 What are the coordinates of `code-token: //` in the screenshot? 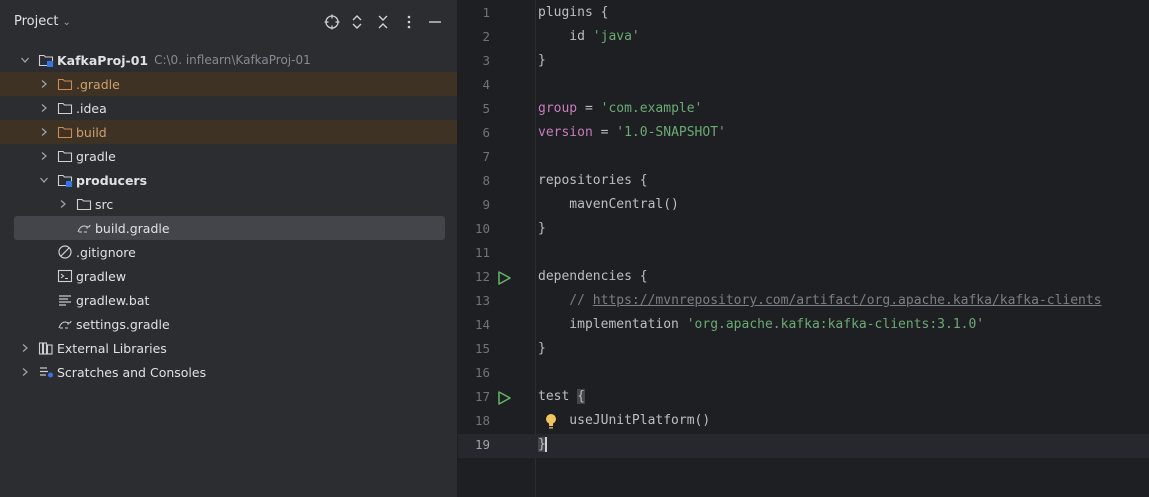 It's located at (565, 300).